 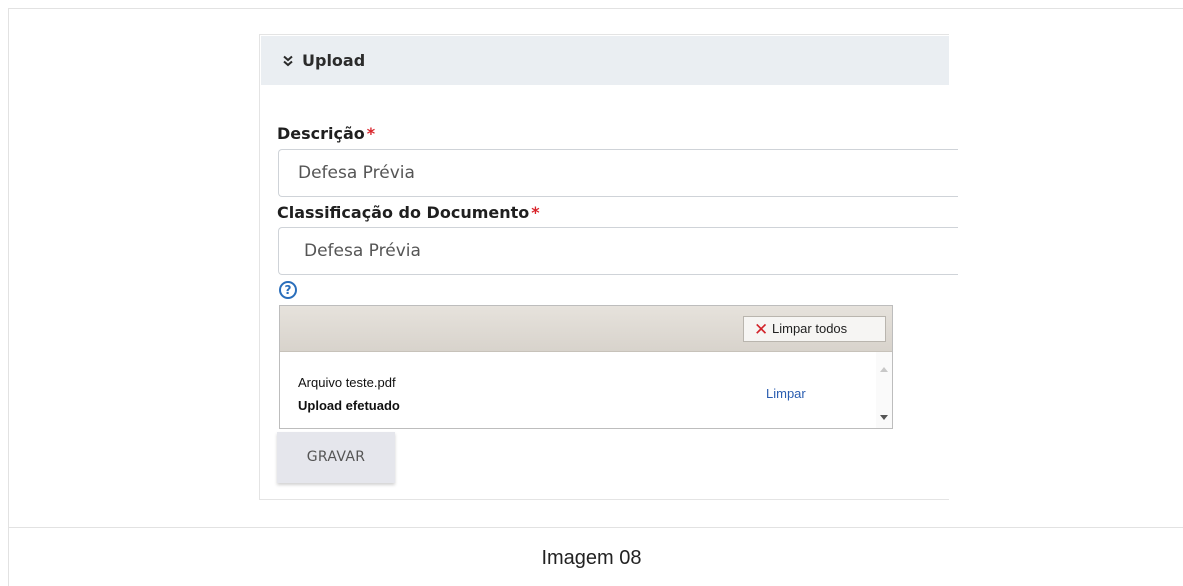 What do you see at coordinates (884, 390) in the screenshot?
I see `scrollbar` at bounding box center [884, 390].